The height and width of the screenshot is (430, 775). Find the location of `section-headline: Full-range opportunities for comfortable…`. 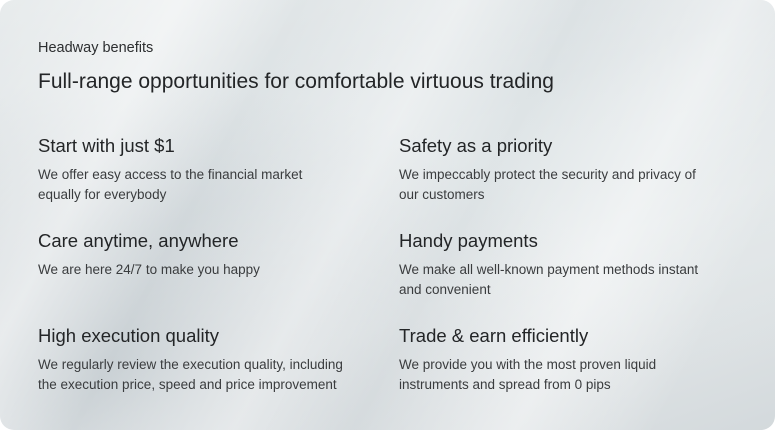

section-headline: Full-range opportunities for comfortable… is located at coordinates (296, 81).